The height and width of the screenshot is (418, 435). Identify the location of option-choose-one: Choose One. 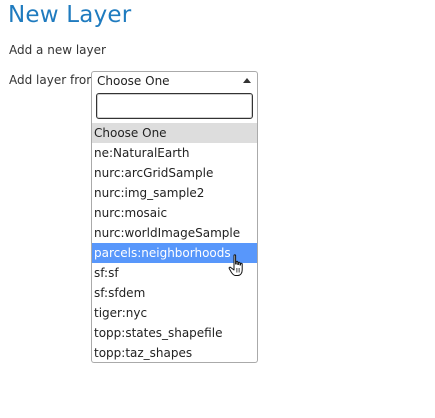
(174, 133).